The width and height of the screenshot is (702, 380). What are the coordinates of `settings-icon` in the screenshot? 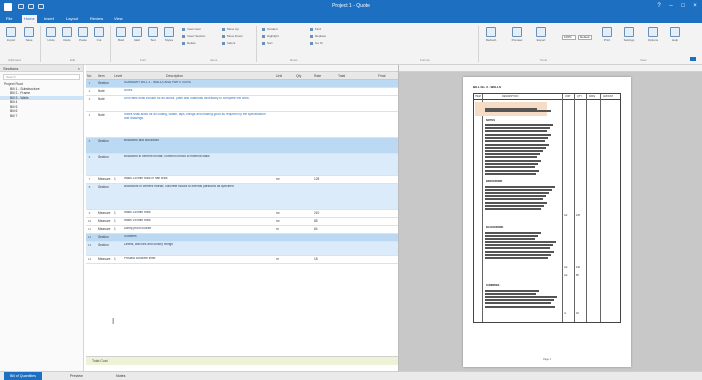 It's located at (629, 32).